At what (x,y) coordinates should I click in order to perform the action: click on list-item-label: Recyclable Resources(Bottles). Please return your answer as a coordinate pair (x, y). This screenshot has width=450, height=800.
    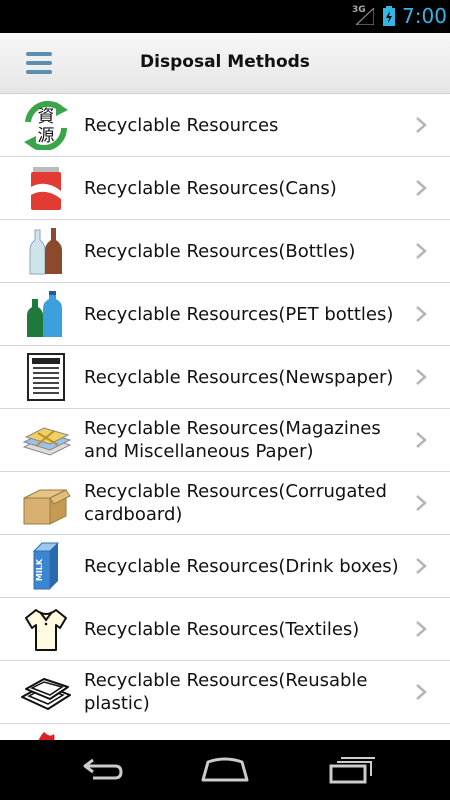
    Looking at the image, I should click on (220, 251).